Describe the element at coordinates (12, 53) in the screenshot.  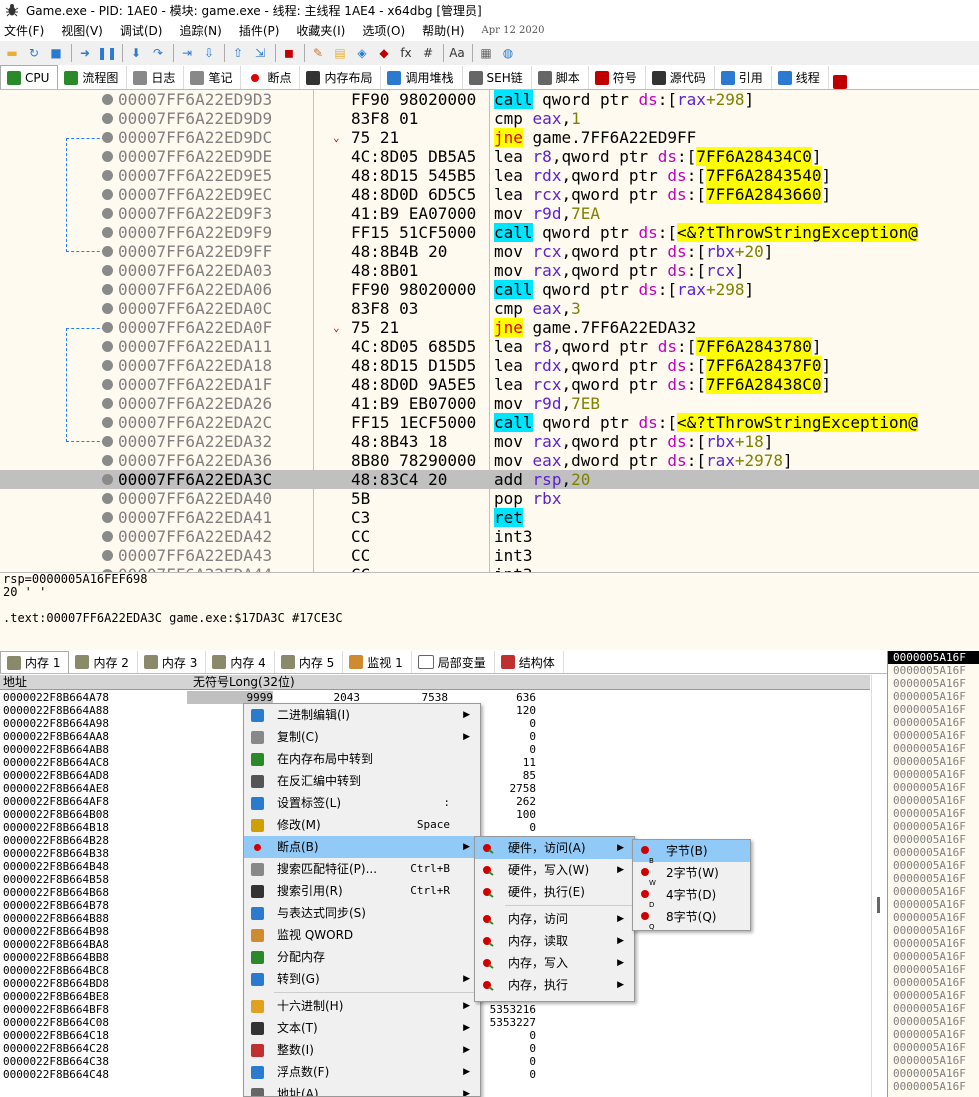
I see `open-icon: ▬` at that location.